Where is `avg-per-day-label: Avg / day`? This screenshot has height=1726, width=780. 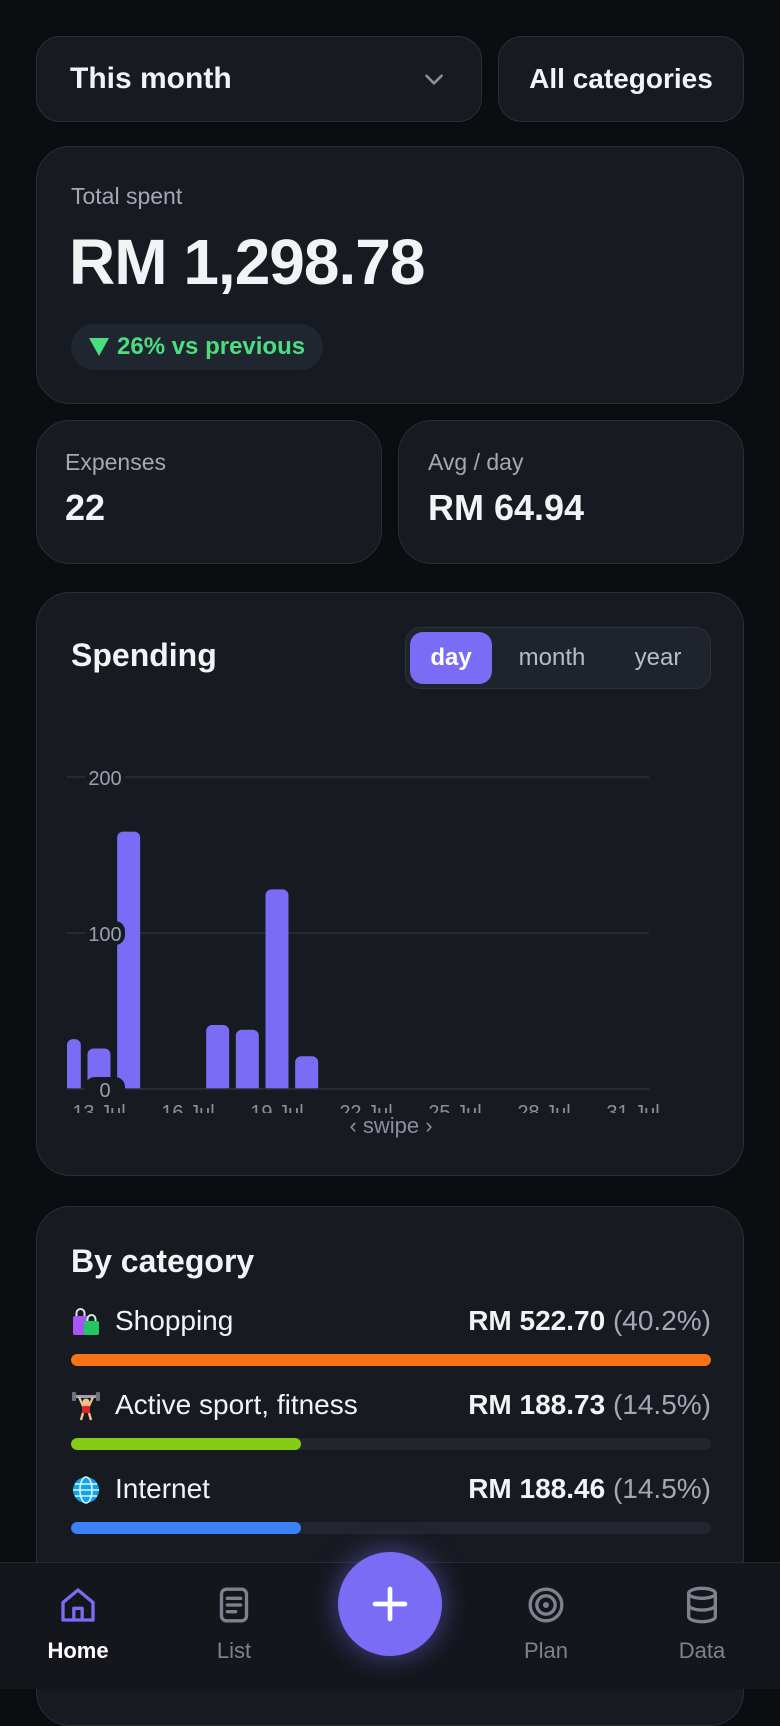 avg-per-day-label: Avg / day is located at coordinates (476, 462).